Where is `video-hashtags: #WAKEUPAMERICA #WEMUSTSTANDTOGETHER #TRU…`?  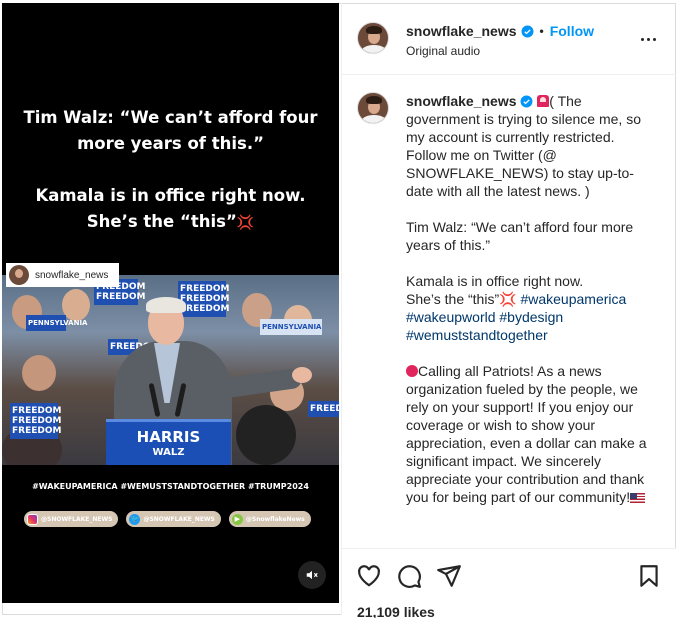
video-hashtags: #WAKEUPAMERICA #WEMUSTSTANDTOGETHER #TRU… is located at coordinates (170, 486).